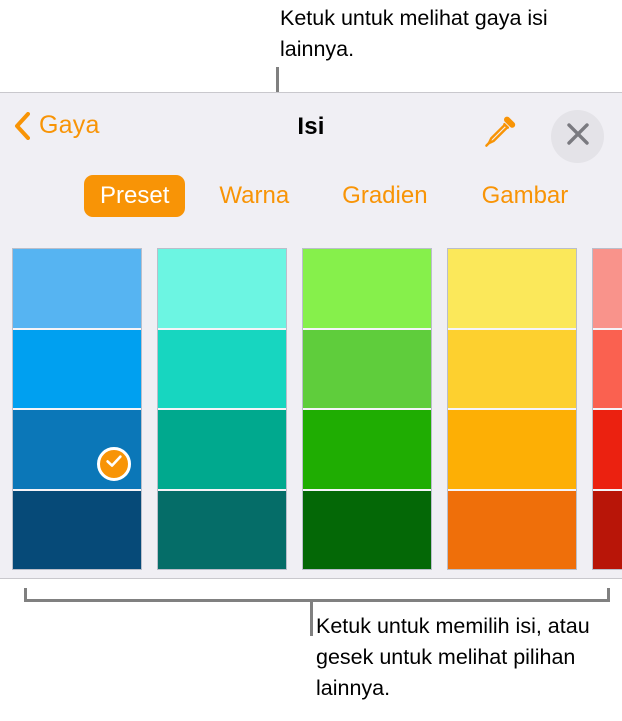 Image resolution: width=622 pixels, height=721 pixels. I want to click on close-button, so click(577, 136).